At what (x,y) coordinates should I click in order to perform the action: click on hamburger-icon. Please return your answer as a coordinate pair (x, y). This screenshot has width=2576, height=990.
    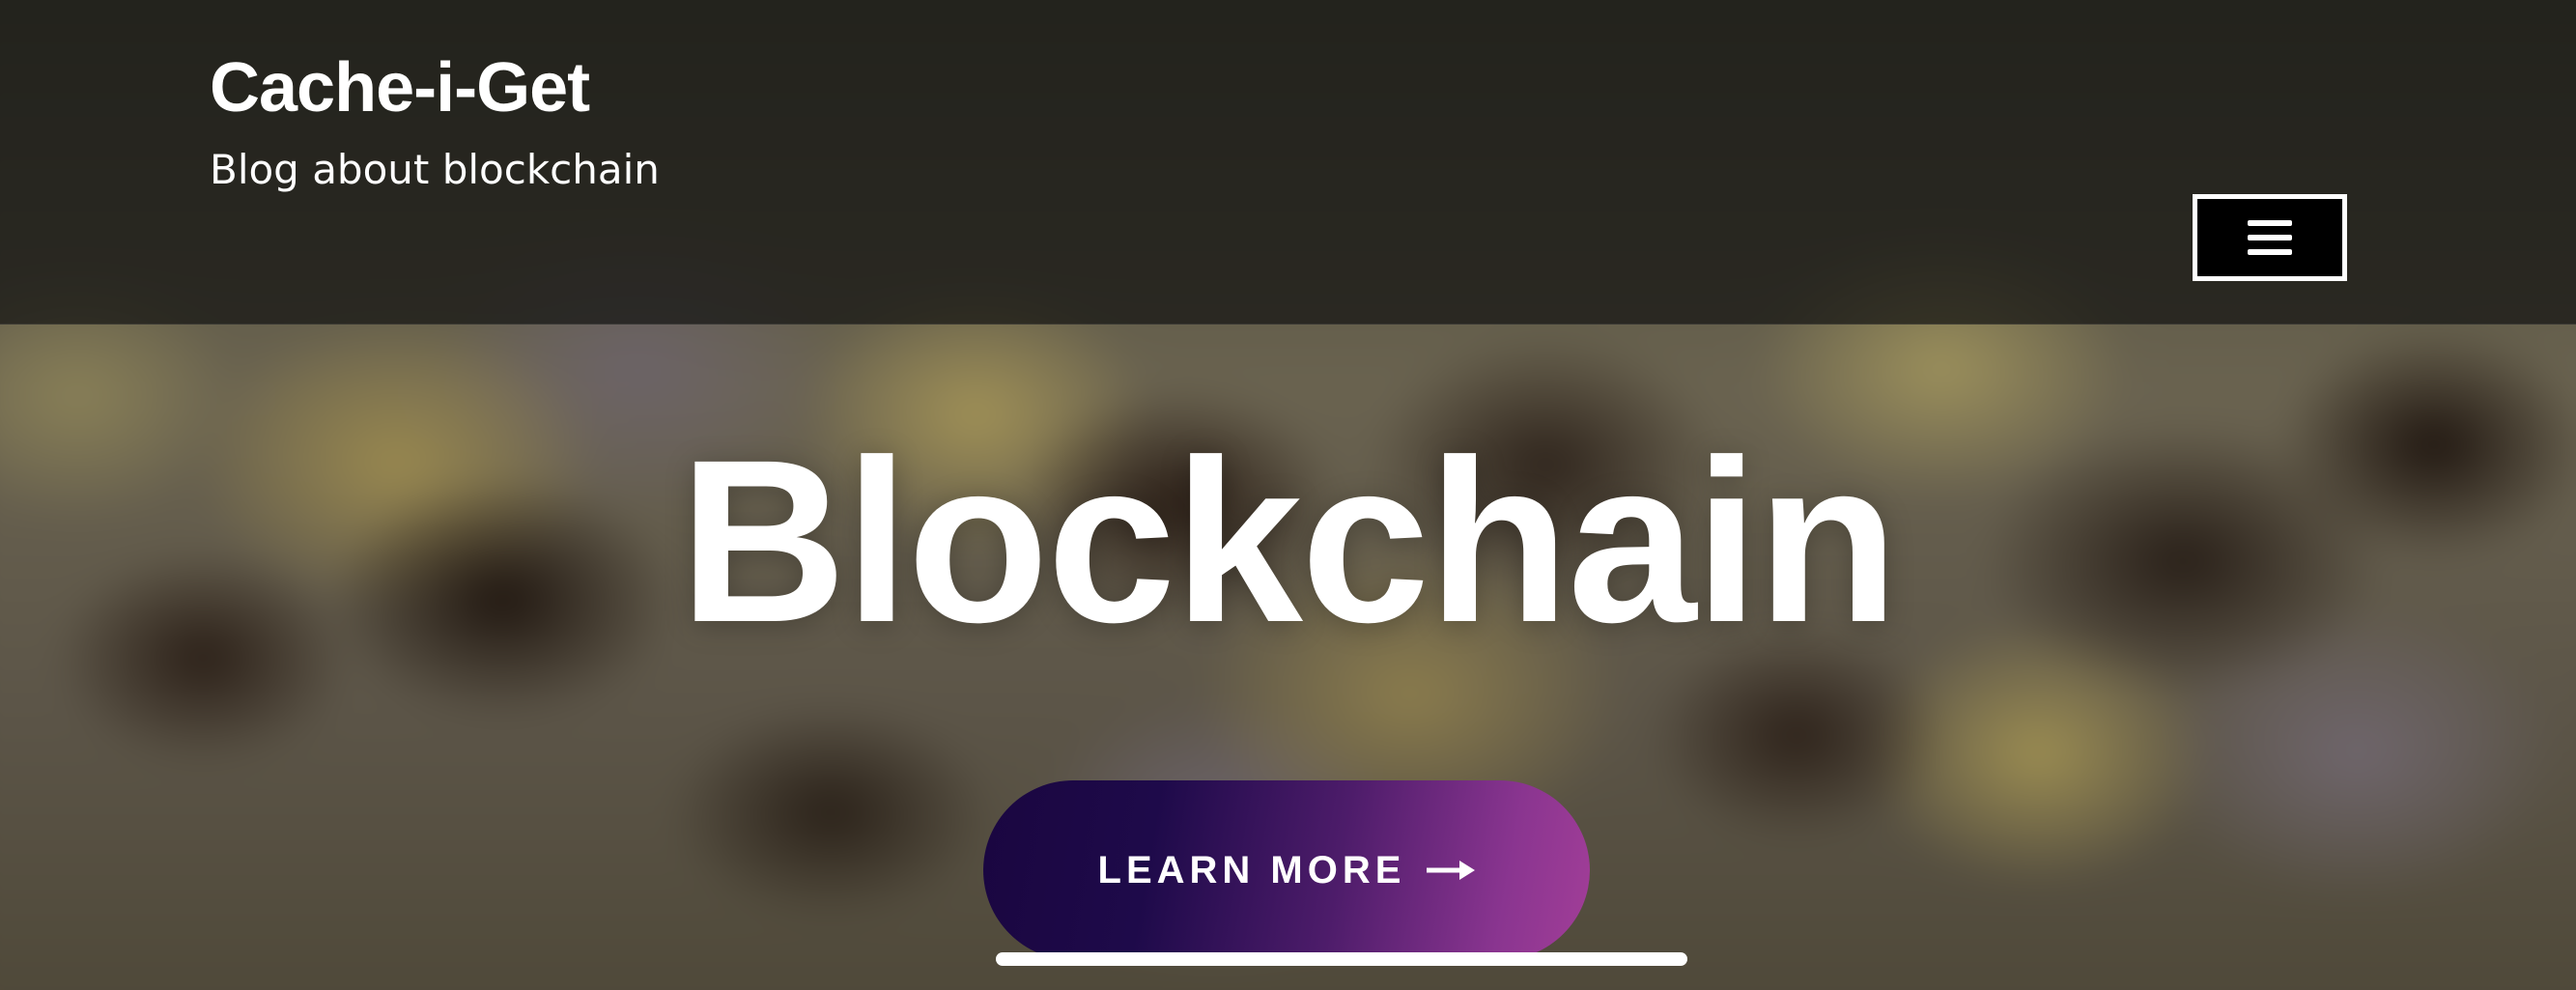
    Looking at the image, I should click on (2270, 237).